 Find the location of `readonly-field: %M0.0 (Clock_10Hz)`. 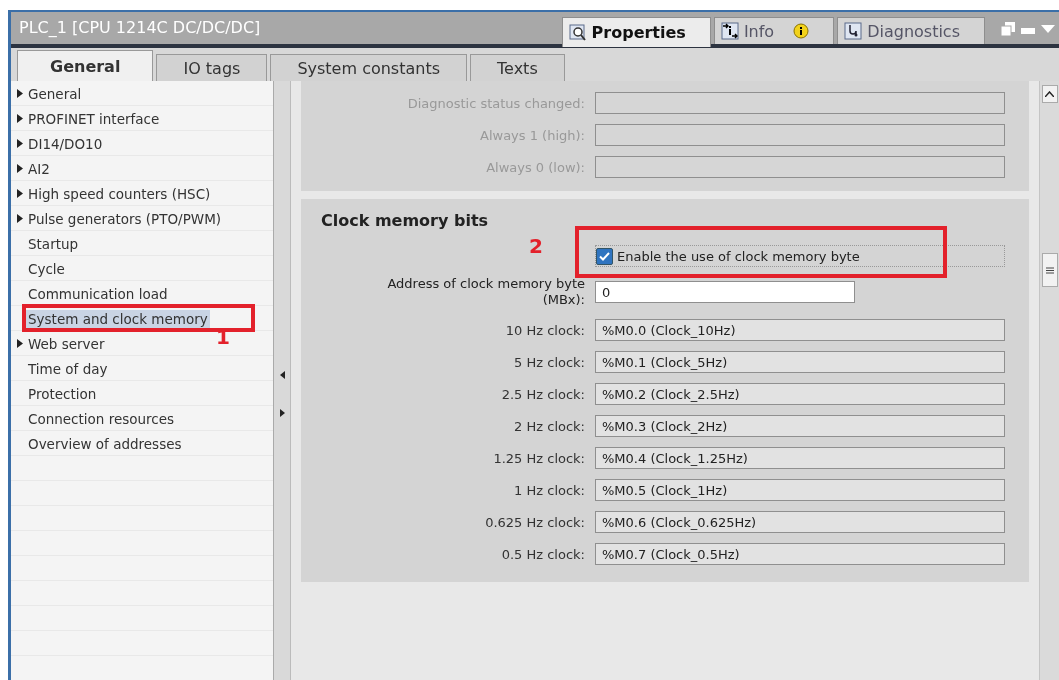

readonly-field: %M0.0 (Clock_10Hz) is located at coordinates (800, 330).